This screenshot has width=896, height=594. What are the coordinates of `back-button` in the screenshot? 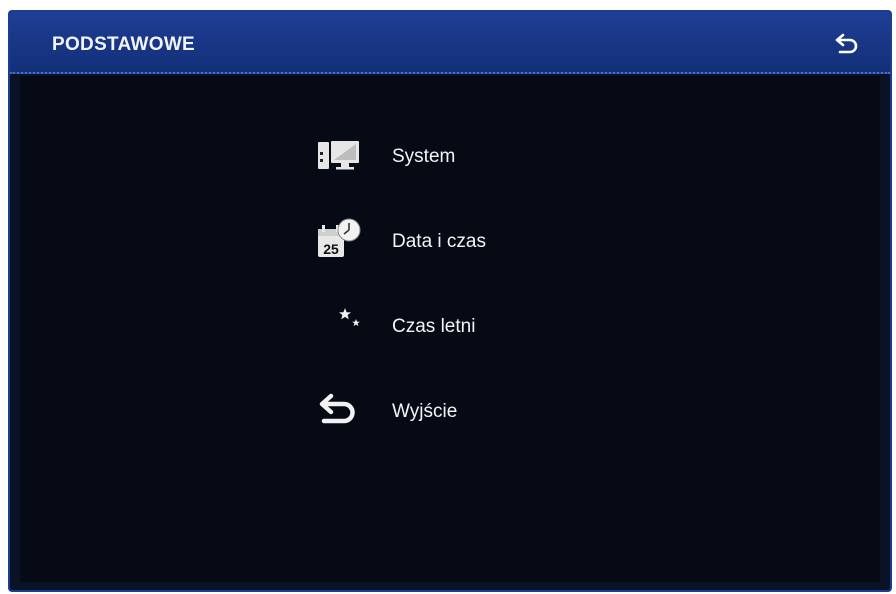 It's located at (847, 44).